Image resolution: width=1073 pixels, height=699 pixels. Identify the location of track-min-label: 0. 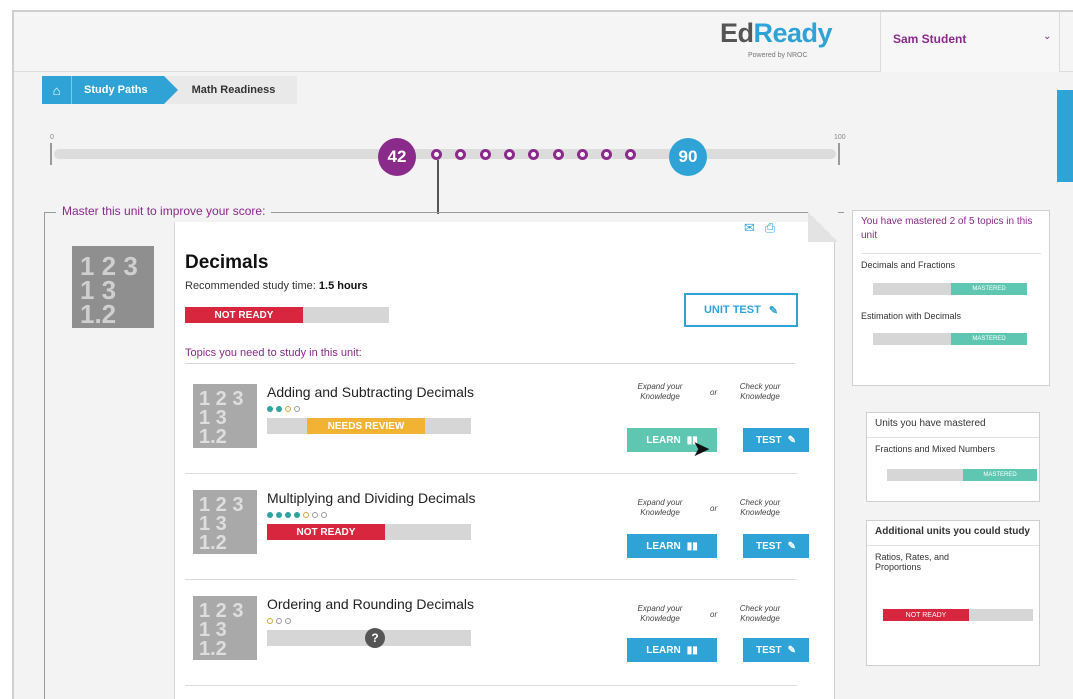
(52, 137).